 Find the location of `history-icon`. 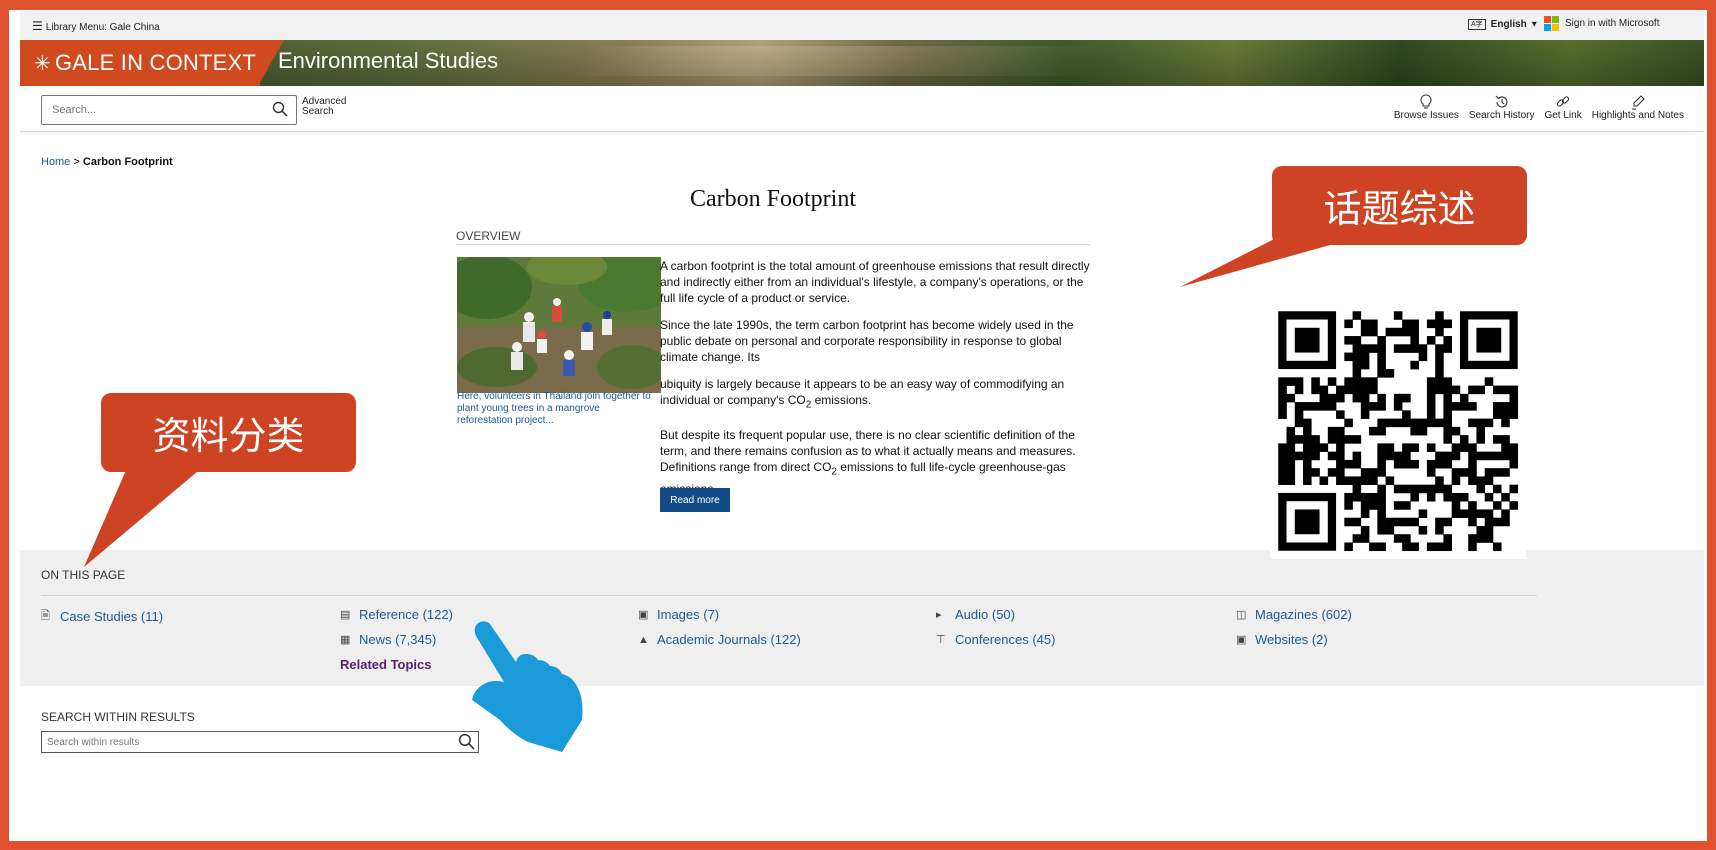

history-icon is located at coordinates (1502, 102).